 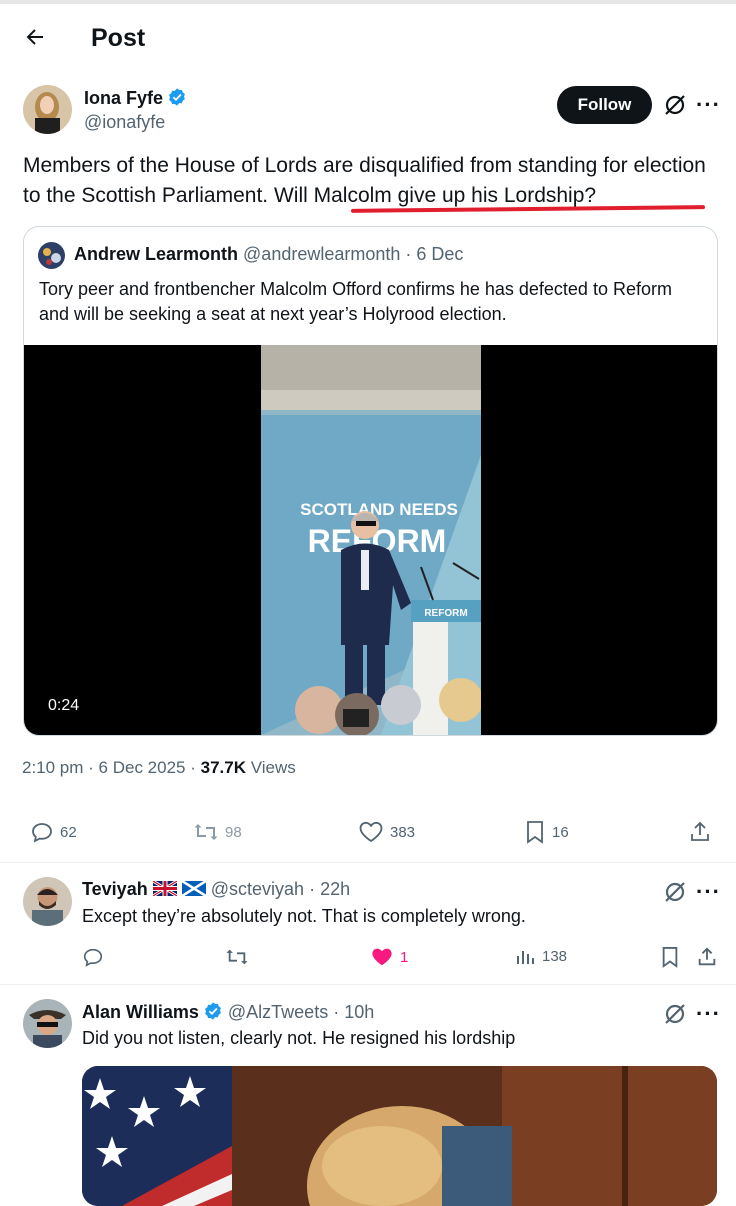 I want to click on video-frame: SCOTLAND NEEDS REFORM REFORM, so click(x=371, y=540).